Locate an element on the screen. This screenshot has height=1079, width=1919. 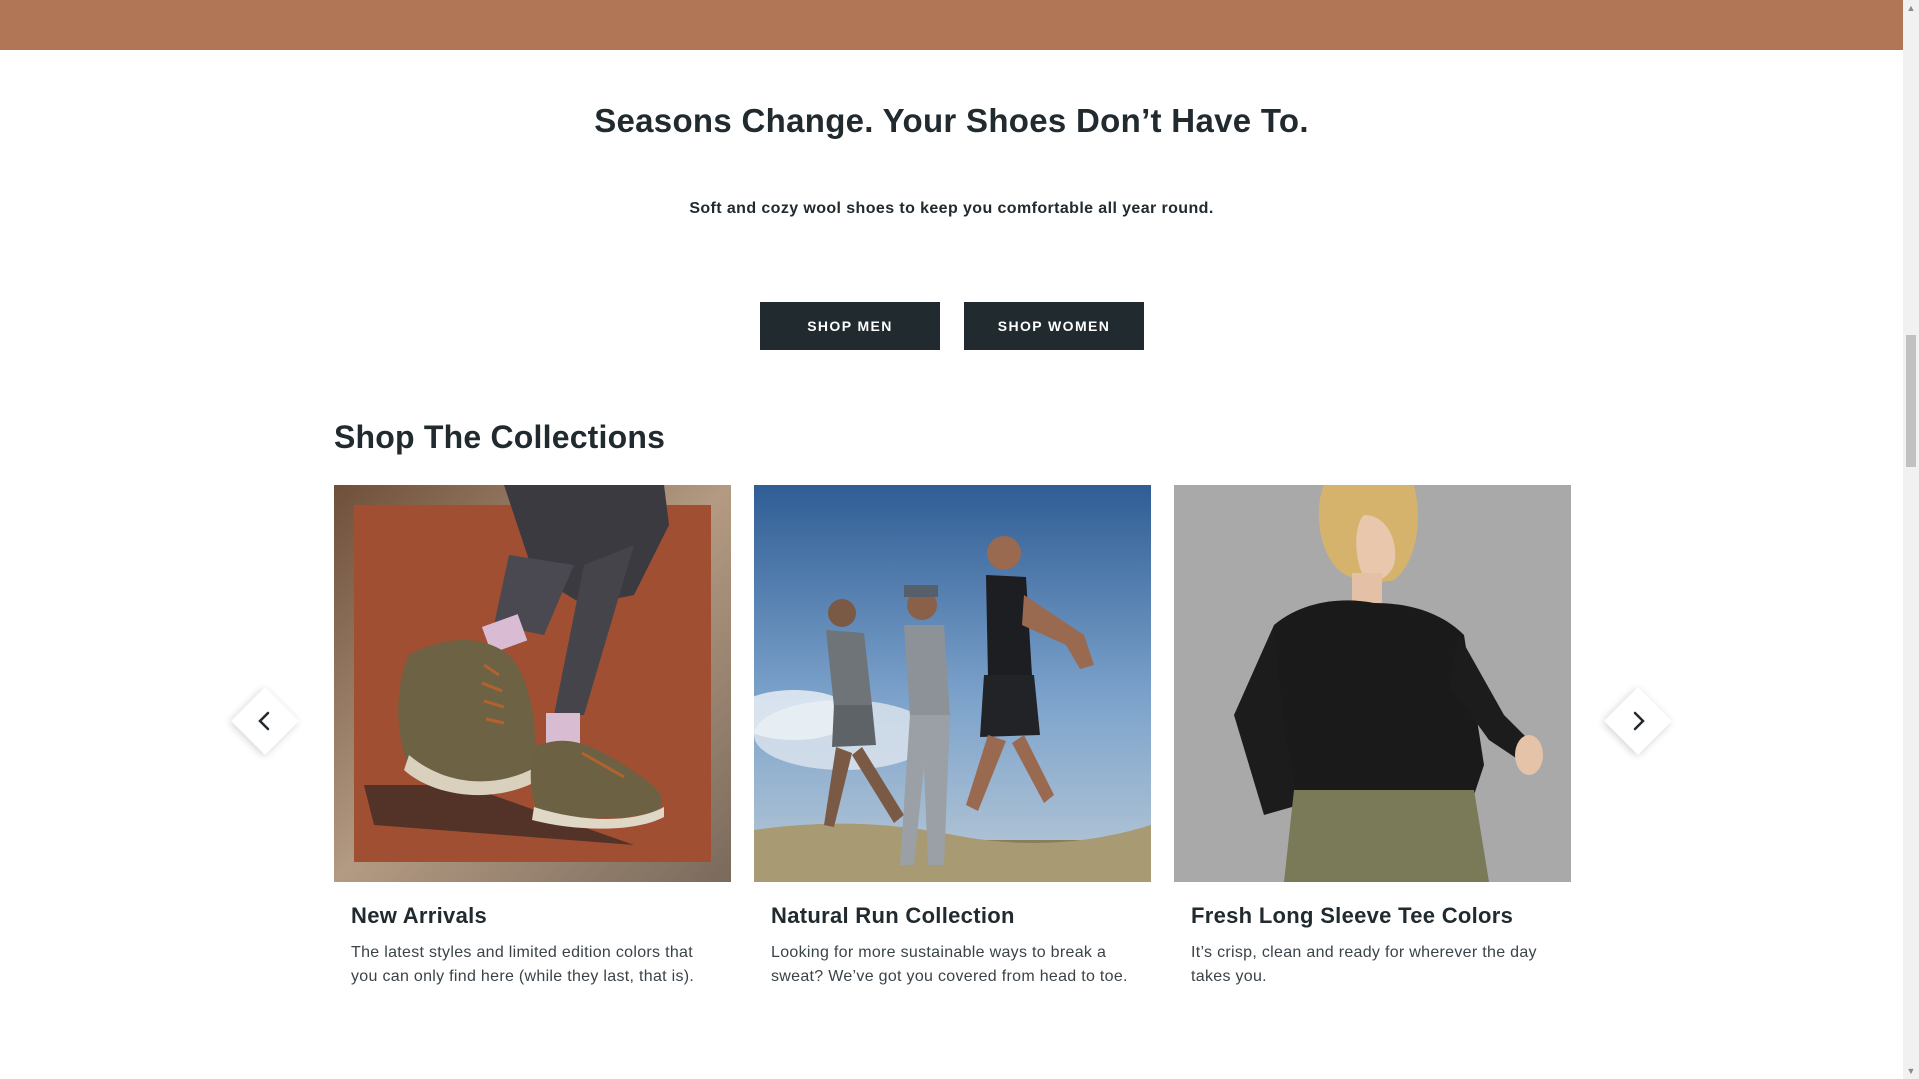
long-sleeve-tee-image is located at coordinates (1372, 683).